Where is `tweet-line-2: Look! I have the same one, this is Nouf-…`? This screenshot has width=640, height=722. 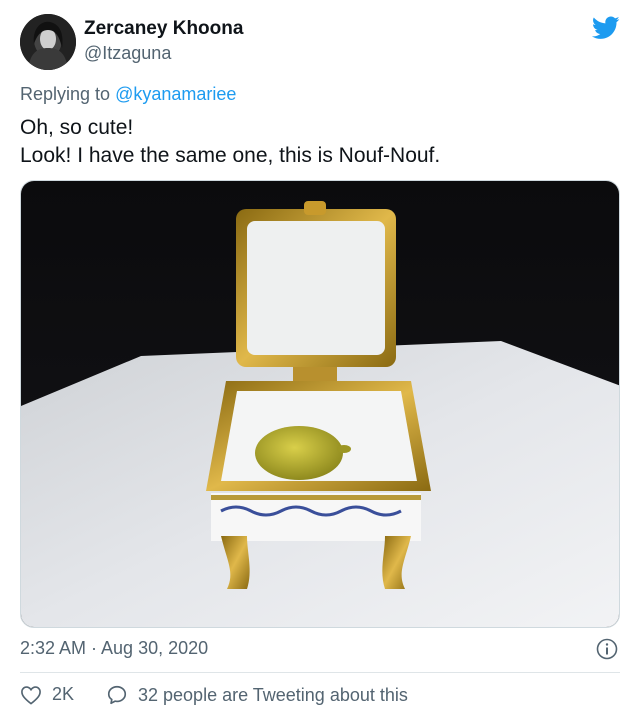
tweet-line-2: Look! I have the same one, this is Nouf-… is located at coordinates (230, 155).